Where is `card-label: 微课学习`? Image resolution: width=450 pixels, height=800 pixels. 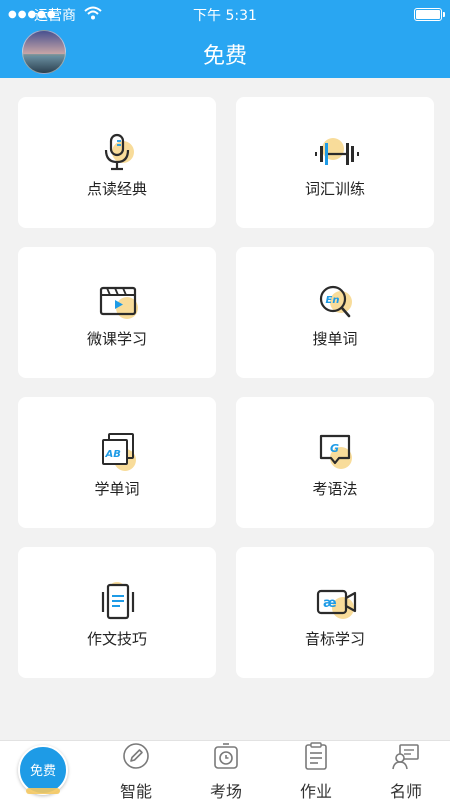 card-label: 微课学习 is located at coordinates (116, 339).